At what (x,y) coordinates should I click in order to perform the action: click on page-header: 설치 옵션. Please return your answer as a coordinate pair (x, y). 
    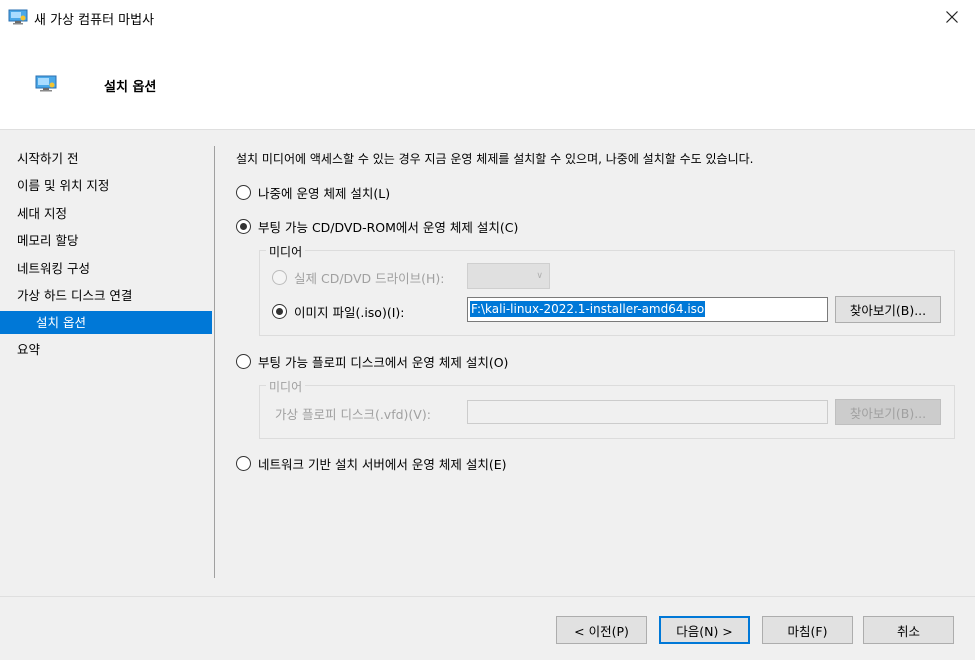
    Looking at the image, I should click on (487, 82).